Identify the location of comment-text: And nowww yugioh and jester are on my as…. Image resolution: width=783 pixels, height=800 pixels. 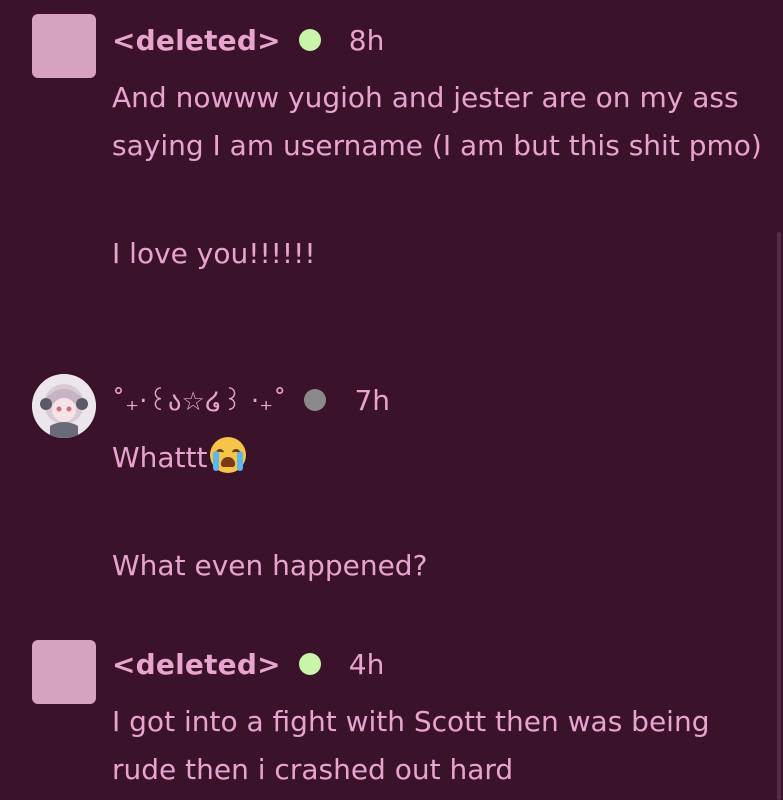
(437, 121).